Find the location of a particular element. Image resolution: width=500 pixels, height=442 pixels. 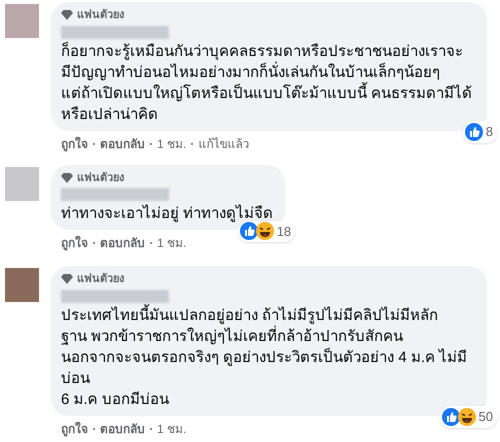

reaction-count: 18 is located at coordinates (267, 231).